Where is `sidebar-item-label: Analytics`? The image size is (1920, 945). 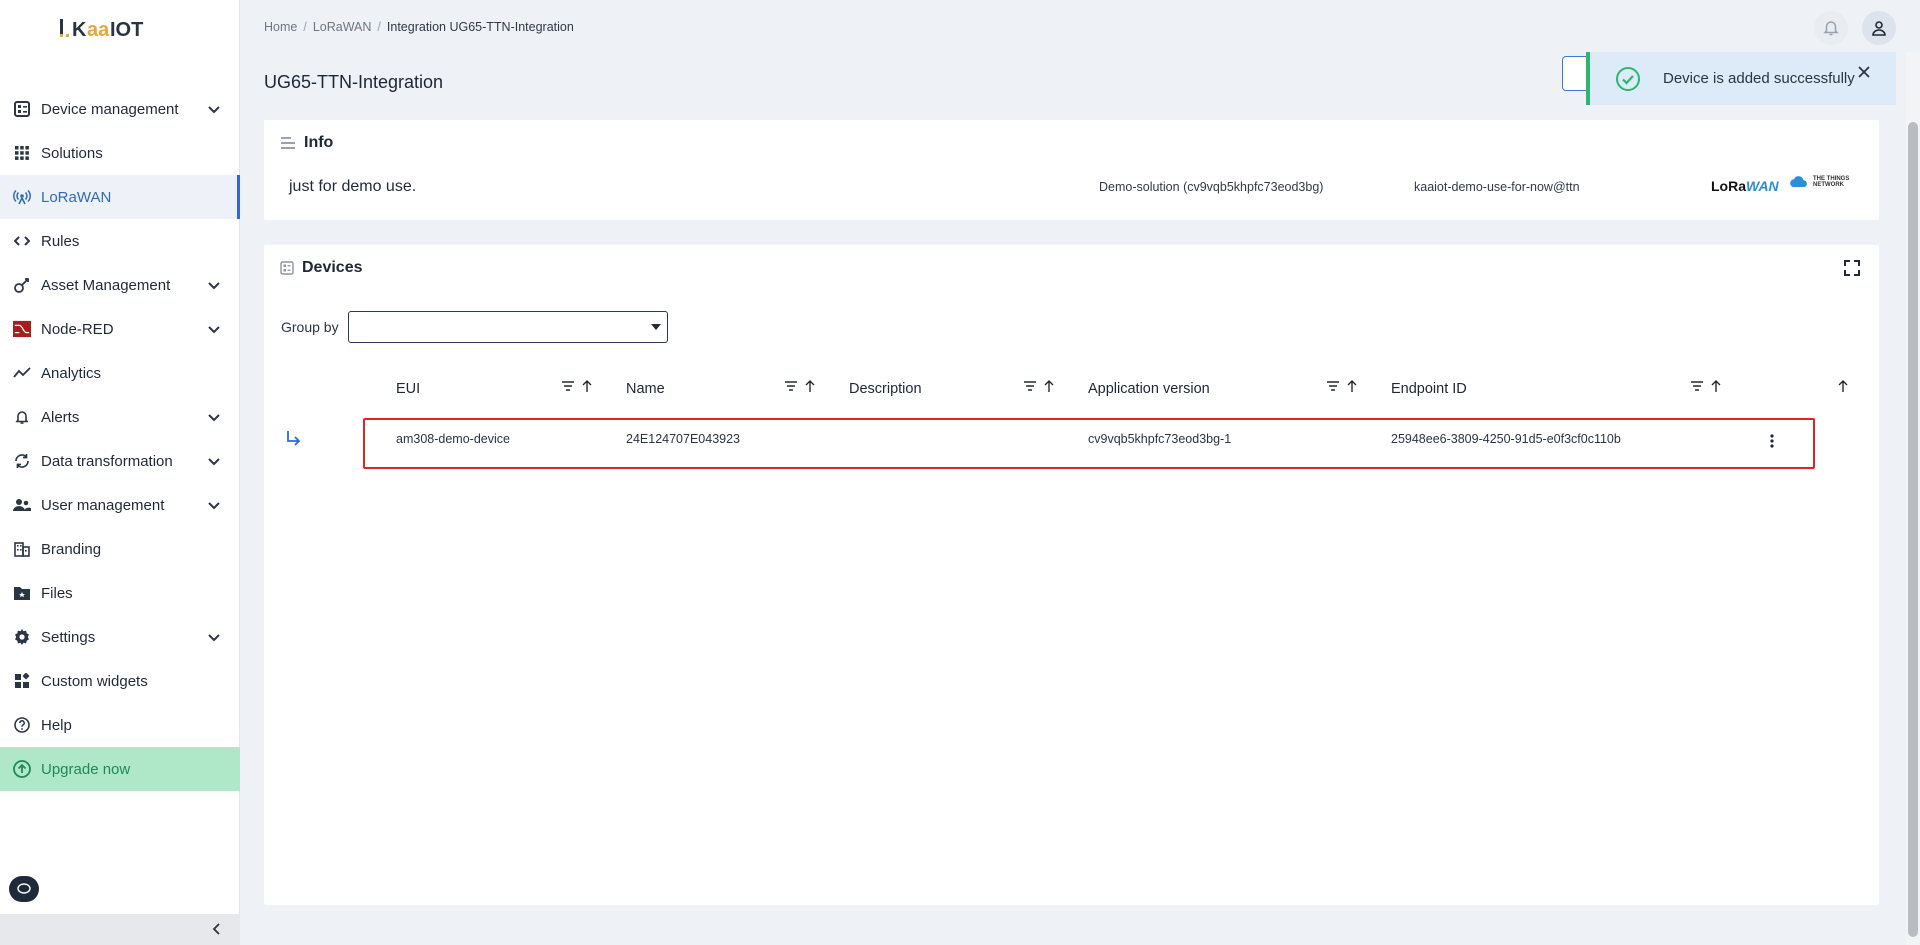
sidebar-item-label: Analytics is located at coordinates (71, 373).